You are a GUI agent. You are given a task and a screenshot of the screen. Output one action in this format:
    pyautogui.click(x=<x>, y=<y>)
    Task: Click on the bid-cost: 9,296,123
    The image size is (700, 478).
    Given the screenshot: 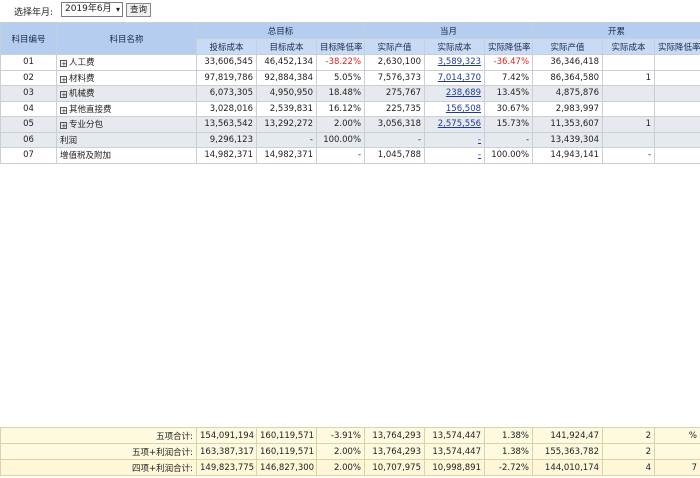 What is the action you would take?
    pyautogui.click(x=226, y=139)
    